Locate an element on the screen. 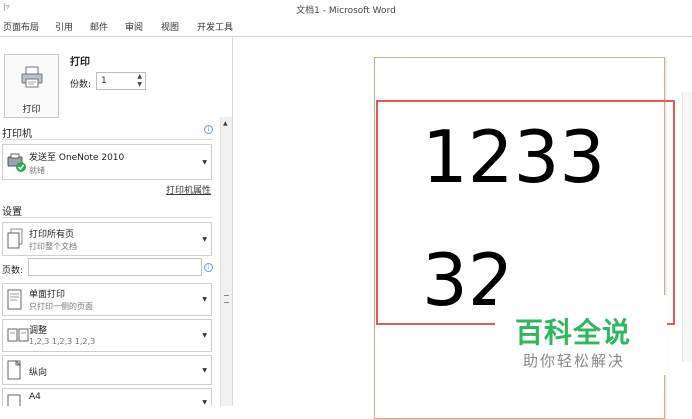  print-button: 打印 is located at coordinates (31, 86).